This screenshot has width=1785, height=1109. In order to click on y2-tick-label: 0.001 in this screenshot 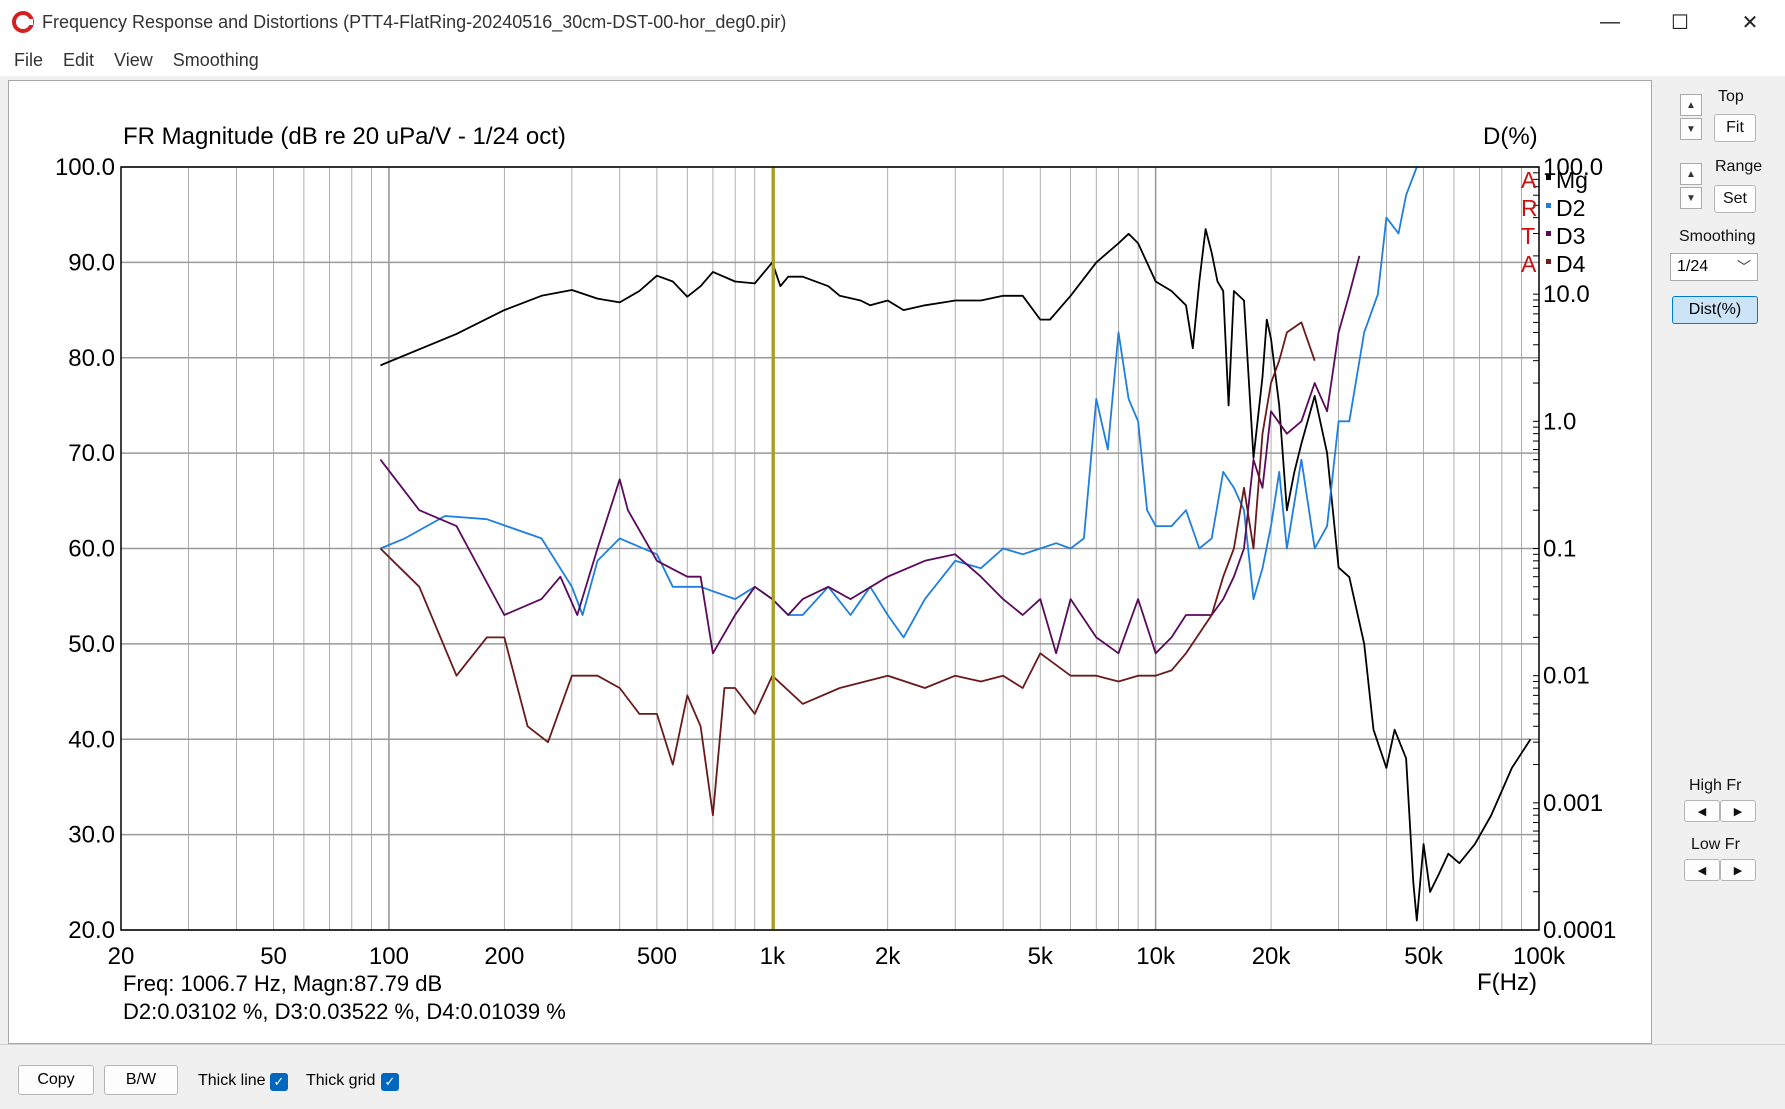, I will do `click(1573, 803)`.